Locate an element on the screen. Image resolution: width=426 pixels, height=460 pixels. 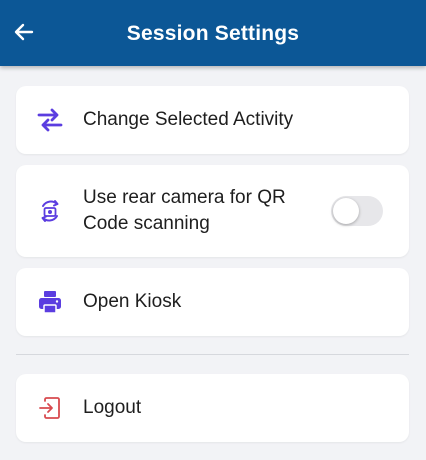
toggle-knob is located at coordinates (346, 211).